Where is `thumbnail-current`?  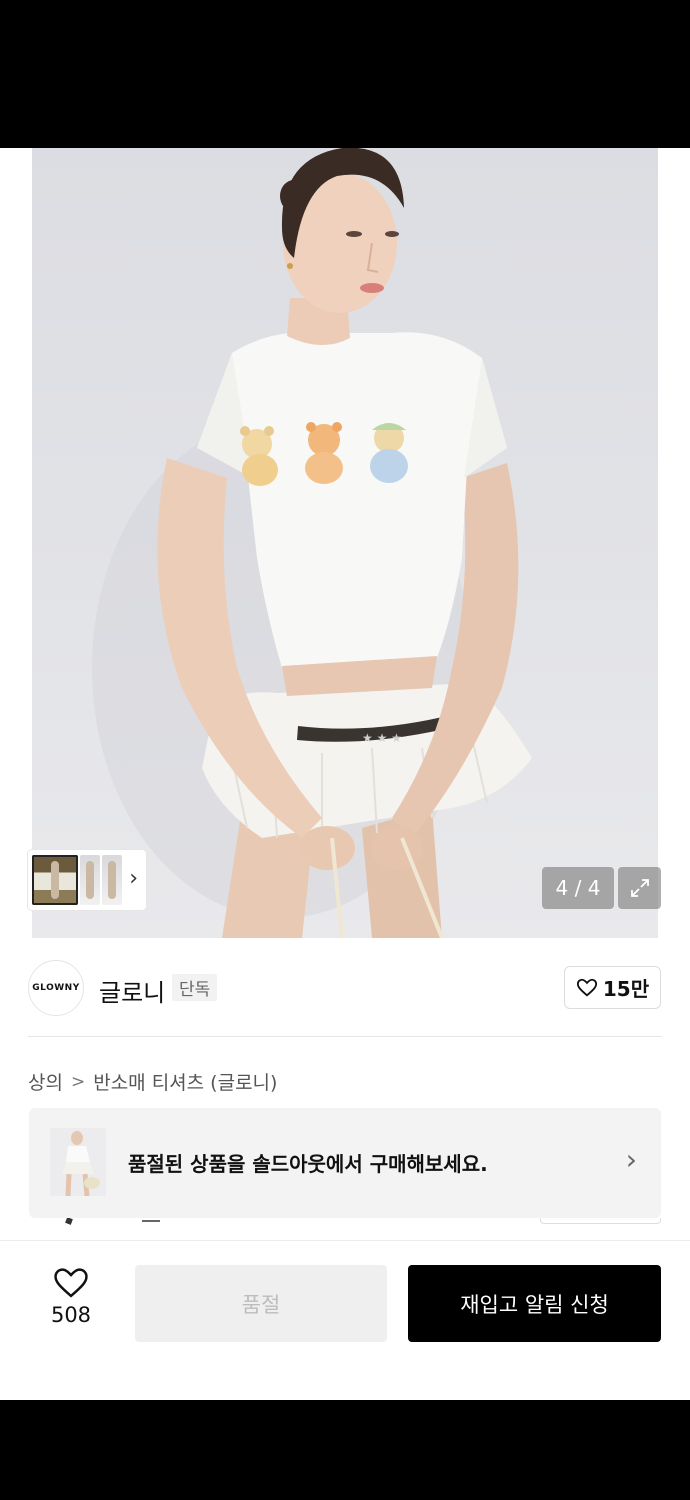 thumbnail-current is located at coordinates (55, 880).